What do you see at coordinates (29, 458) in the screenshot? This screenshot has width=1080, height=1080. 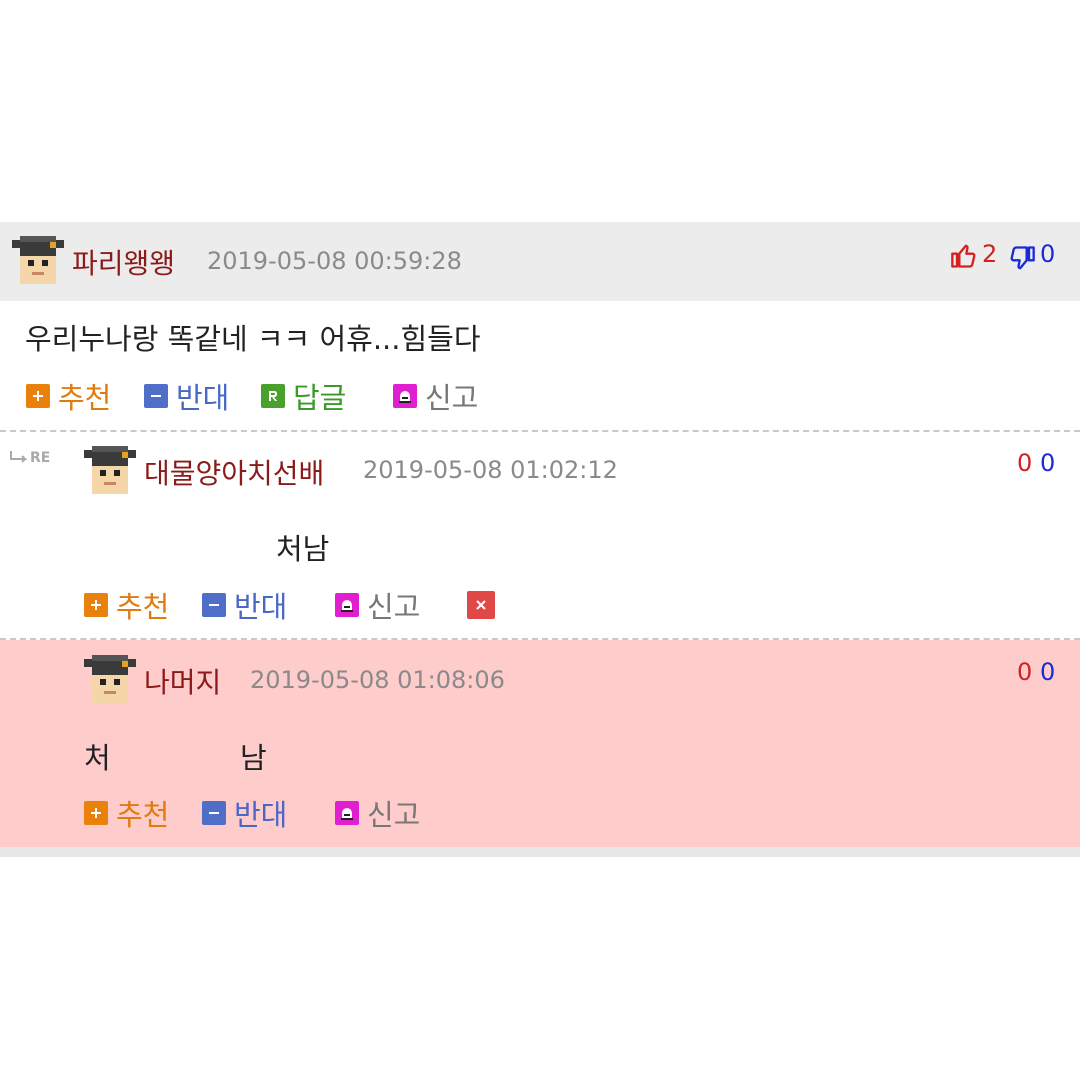 I see `reply-indicator: RE` at bounding box center [29, 458].